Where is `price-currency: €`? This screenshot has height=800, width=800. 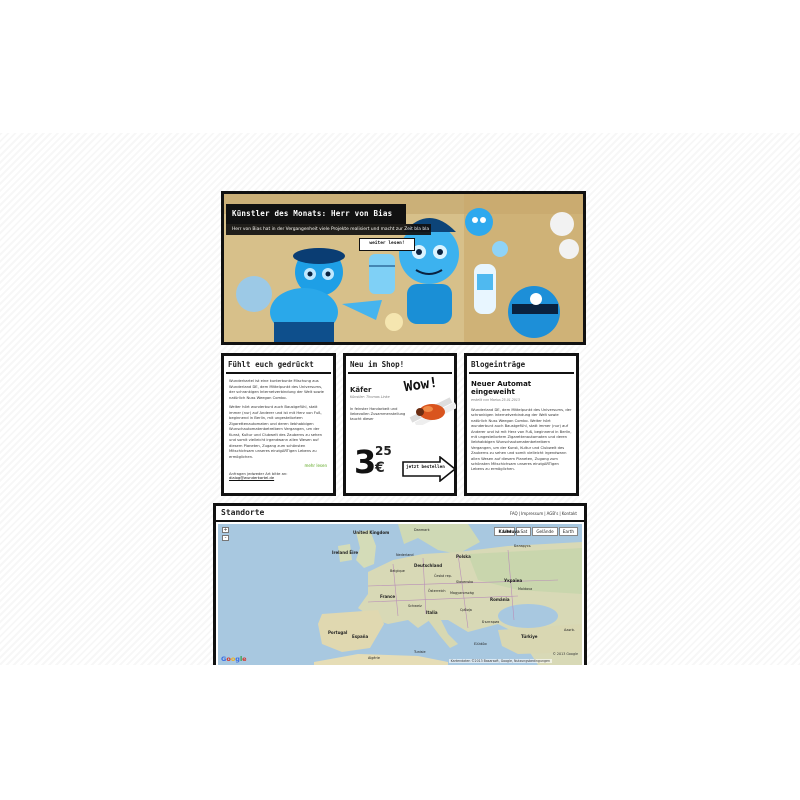
price-currency: € is located at coordinates (380, 468).